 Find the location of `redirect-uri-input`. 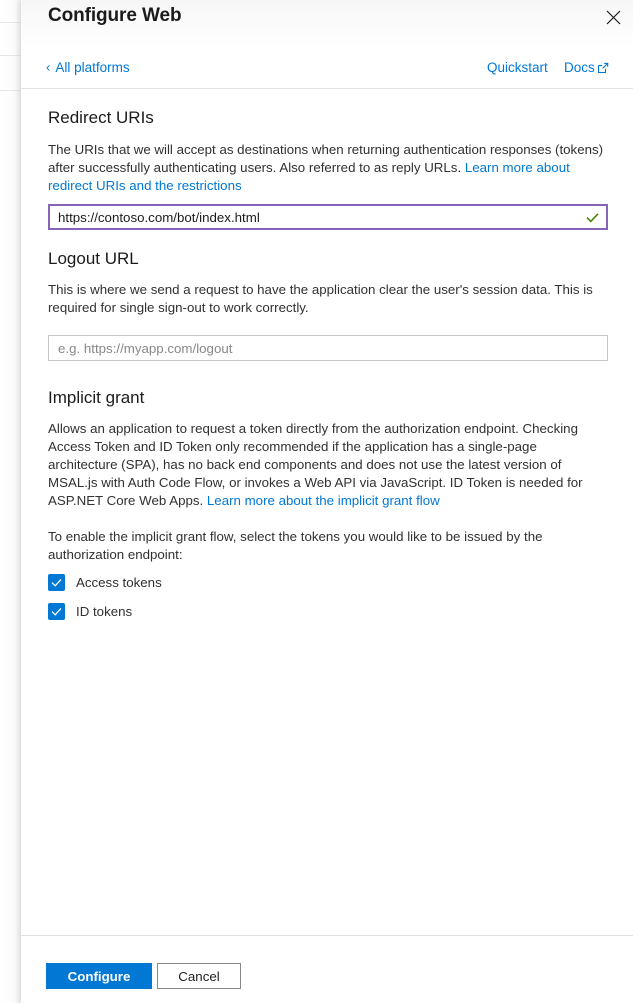

redirect-uri-input is located at coordinates (328, 217).